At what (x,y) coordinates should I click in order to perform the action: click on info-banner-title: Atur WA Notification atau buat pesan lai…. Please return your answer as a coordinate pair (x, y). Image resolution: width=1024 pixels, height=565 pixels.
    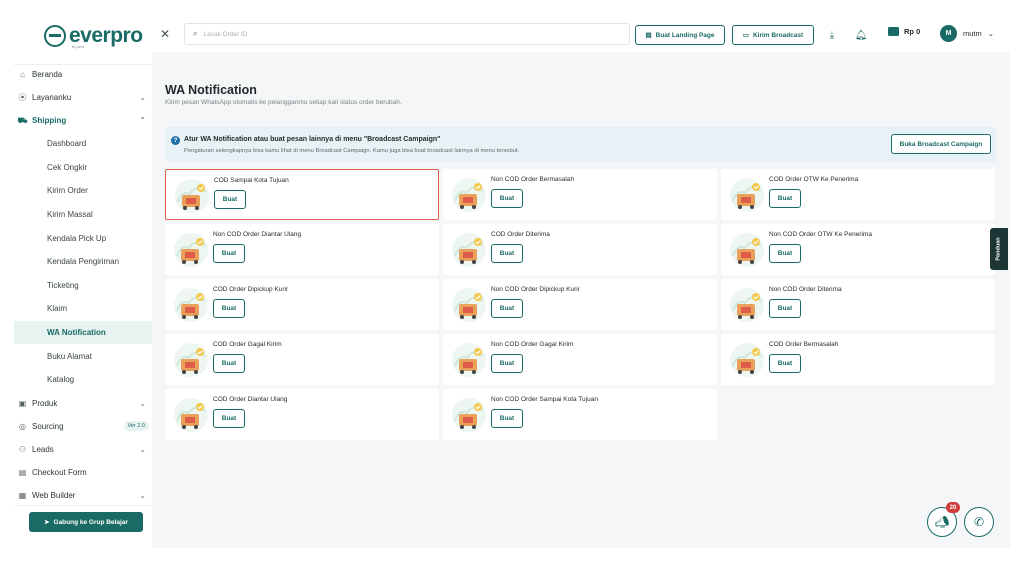
    Looking at the image, I should click on (312, 139).